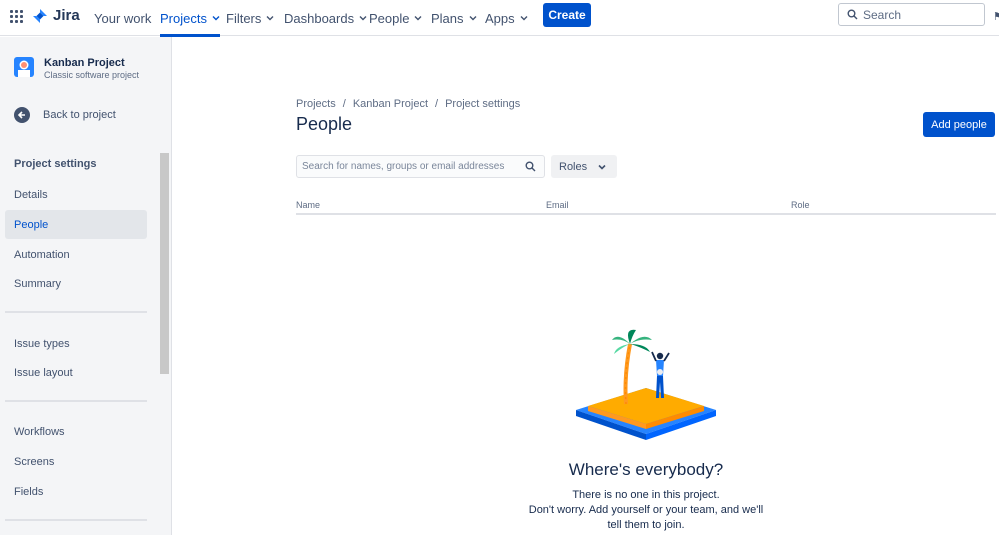  Describe the element at coordinates (76, 254) in the screenshot. I see `sidebar-item-automation: Automation` at that location.